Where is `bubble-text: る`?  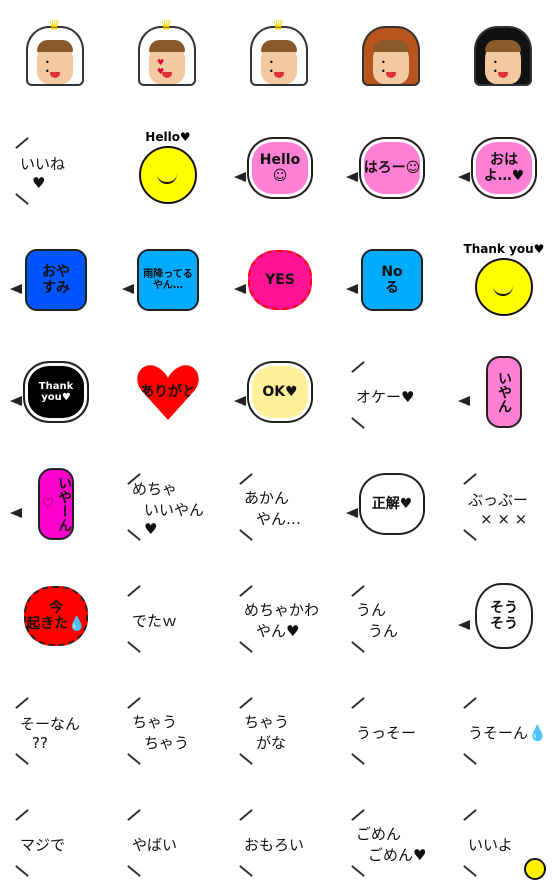
bubble-text: る is located at coordinates (392, 288).